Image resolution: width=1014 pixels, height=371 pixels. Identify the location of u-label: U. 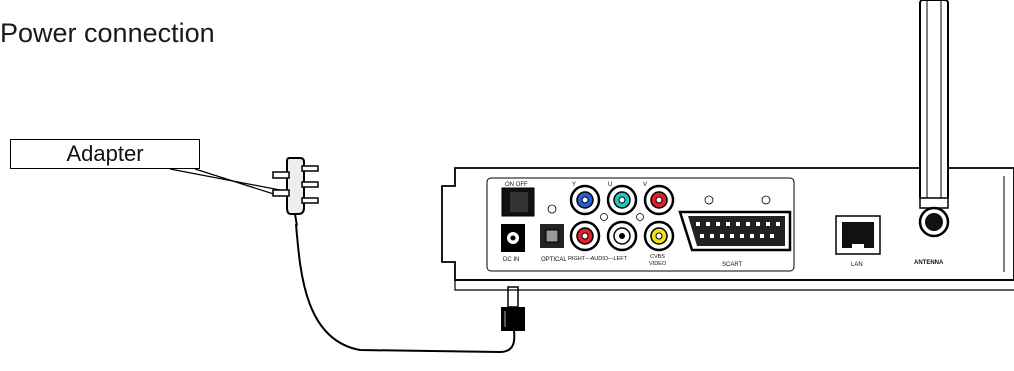
(610, 185).